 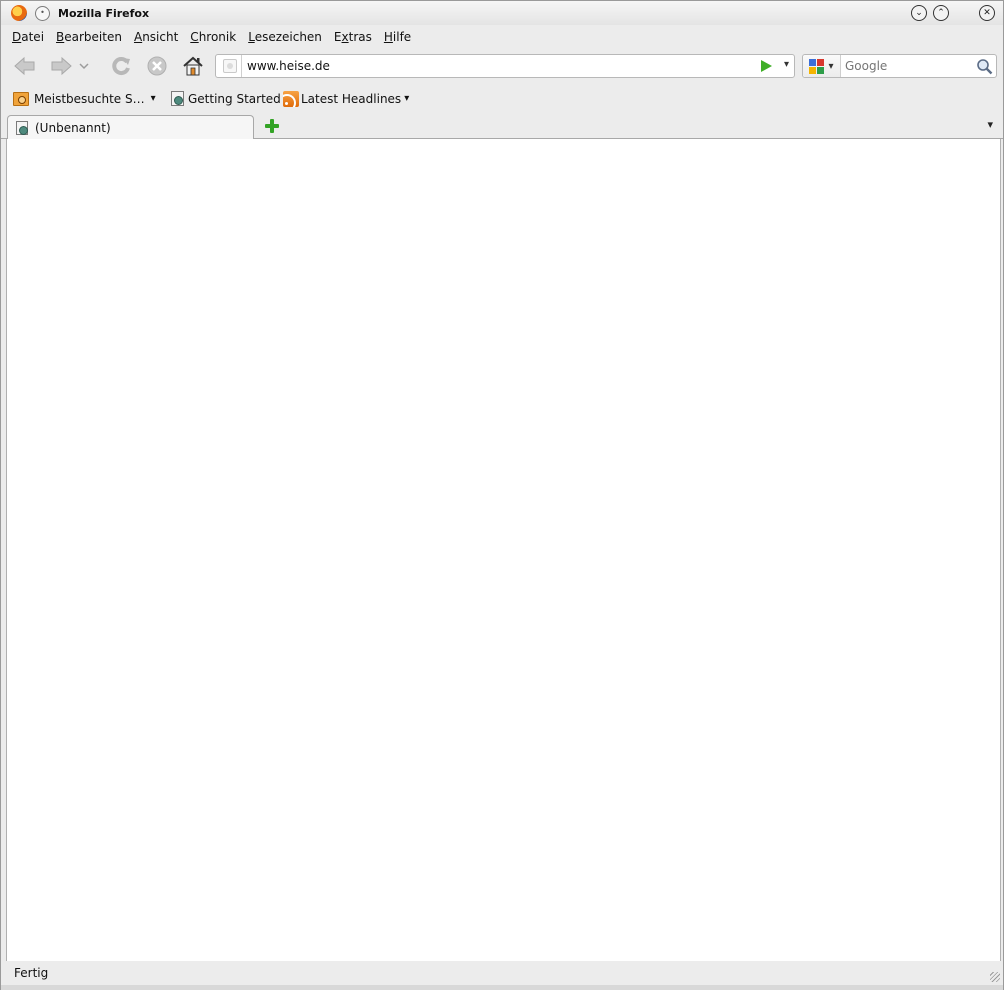 I want to click on stop-button, so click(x=157, y=66).